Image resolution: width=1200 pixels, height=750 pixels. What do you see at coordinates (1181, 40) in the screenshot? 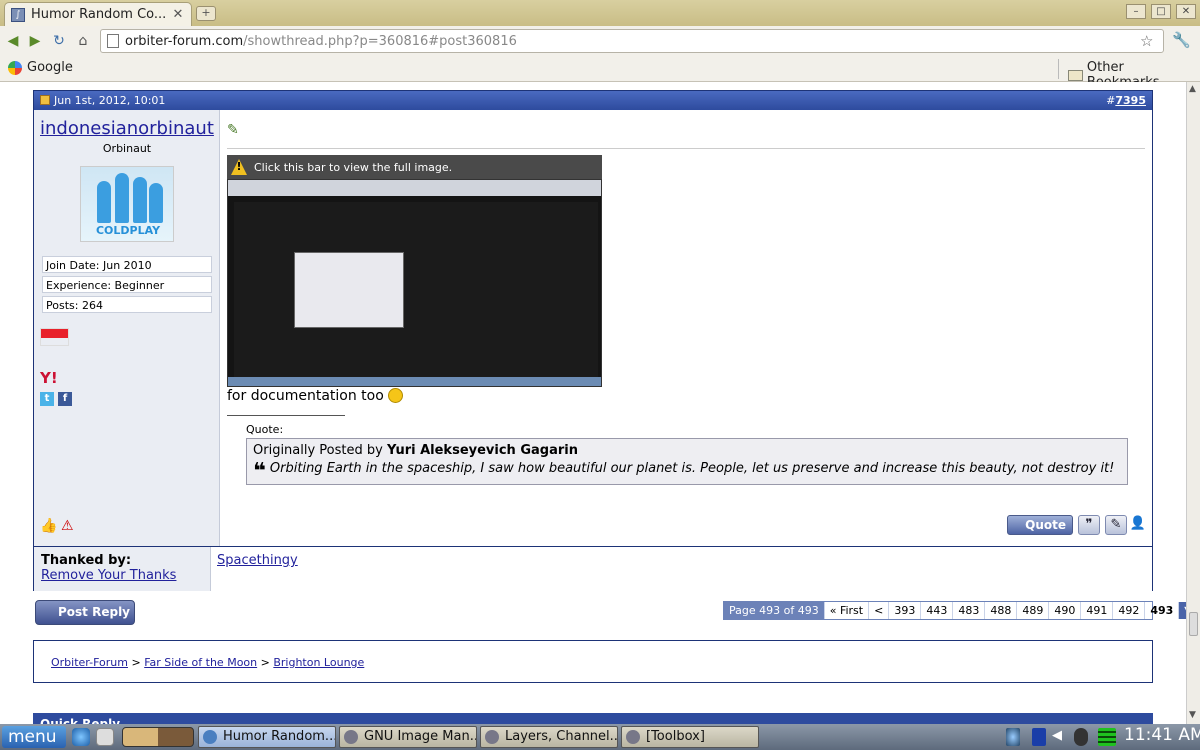
I see `wrench-menu-icon: 🔧` at bounding box center [1181, 40].